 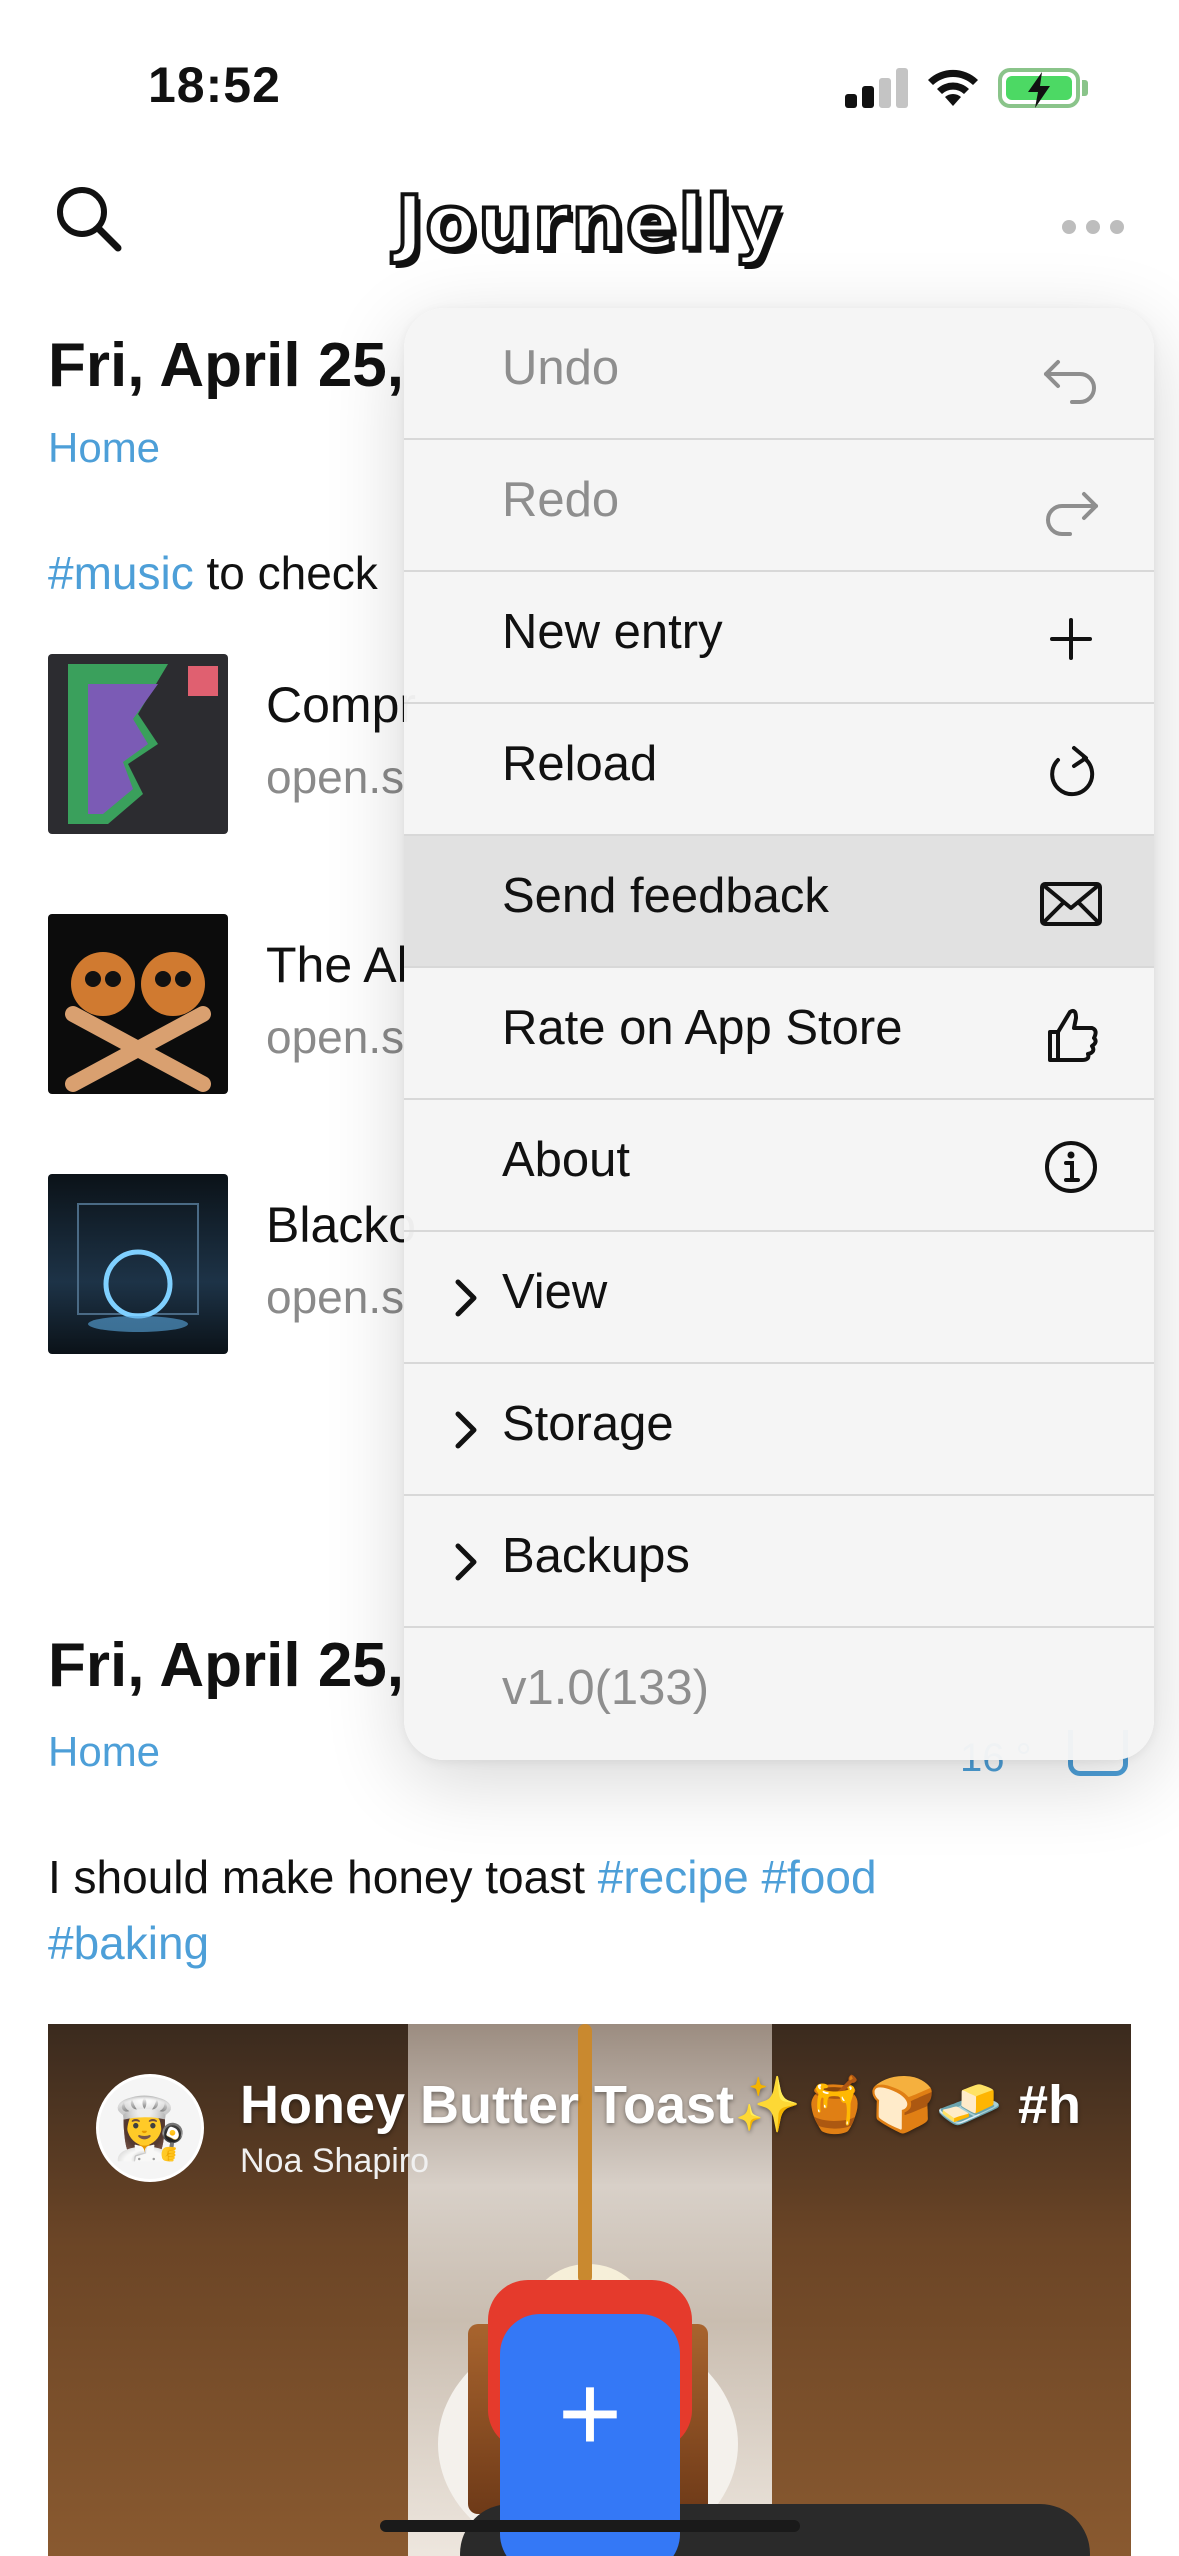 What do you see at coordinates (660, 2105) in the screenshot?
I see `video-title: Honey Butter Toast✨🍯🍞🧈 #h` at bounding box center [660, 2105].